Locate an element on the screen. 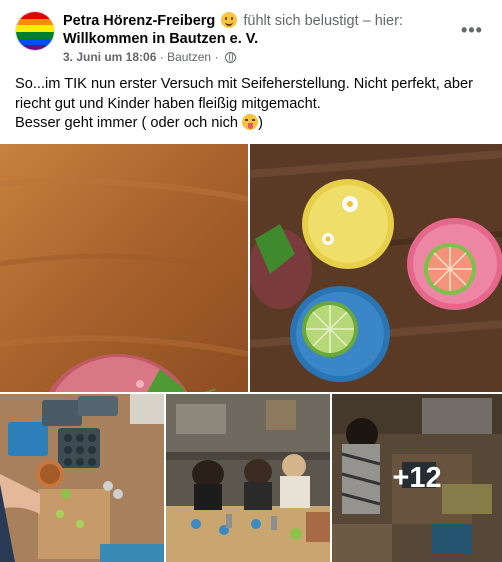 This screenshot has width=502, height=562. photo-more: +12 is located at coordinates (417, 478).